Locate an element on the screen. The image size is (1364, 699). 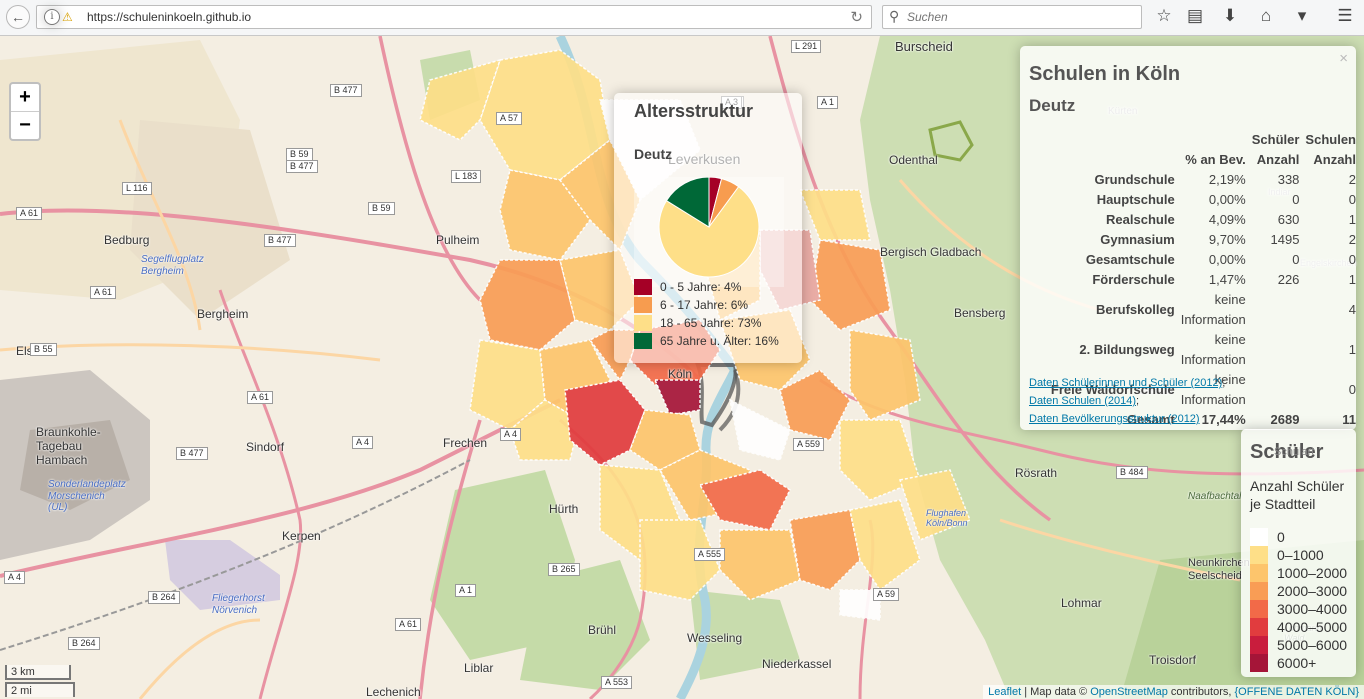
osm-link: OpenStreetMap is located at coordinates (1129, 692).